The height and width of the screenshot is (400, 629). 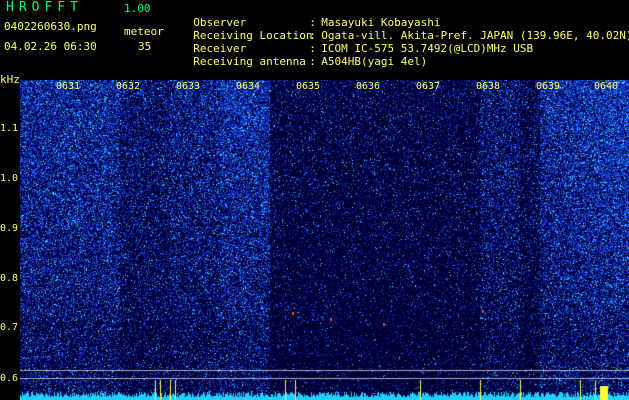 What do you see at coordinates (308, 86) in the screenshot?
I see `x-tick-label: 0635` at bounding box center [308, 86].